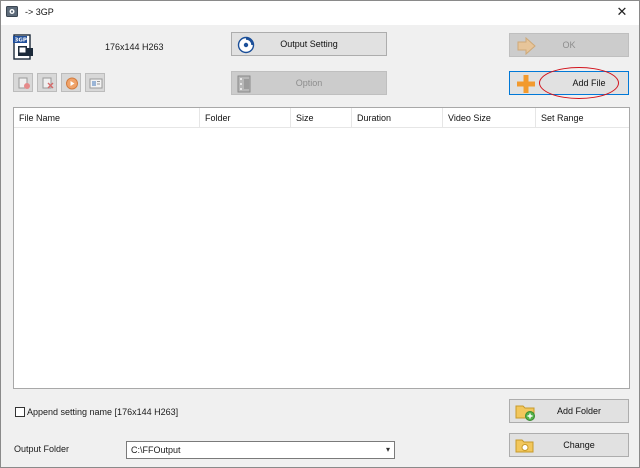 The image size is (640, 468). Describe the element at coordinates (39, 12) in the screenshot. I see `window-title: -> 3GP` at that location.